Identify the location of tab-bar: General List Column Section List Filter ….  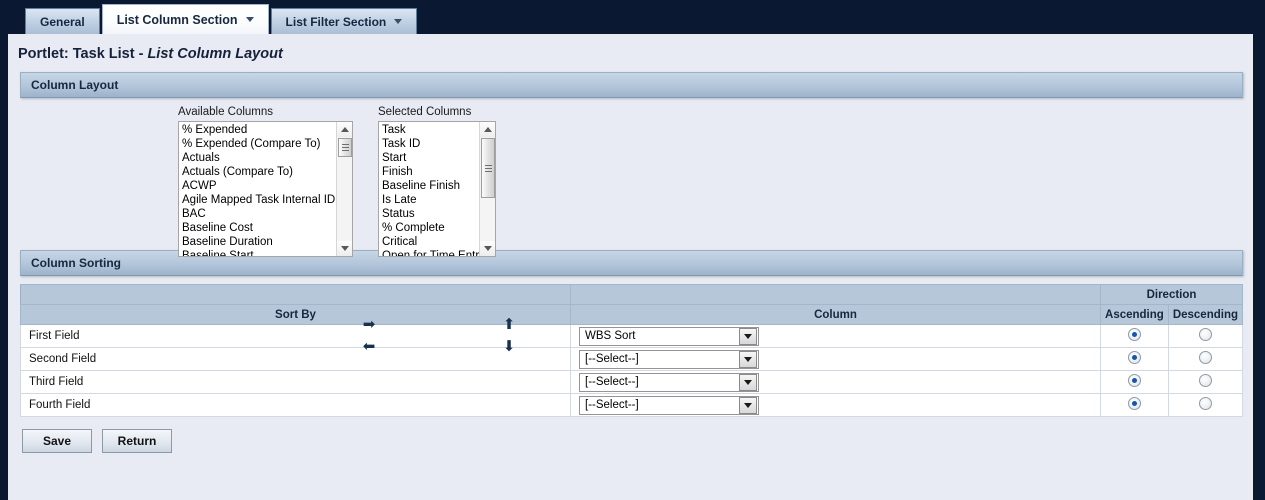
(632, 17).